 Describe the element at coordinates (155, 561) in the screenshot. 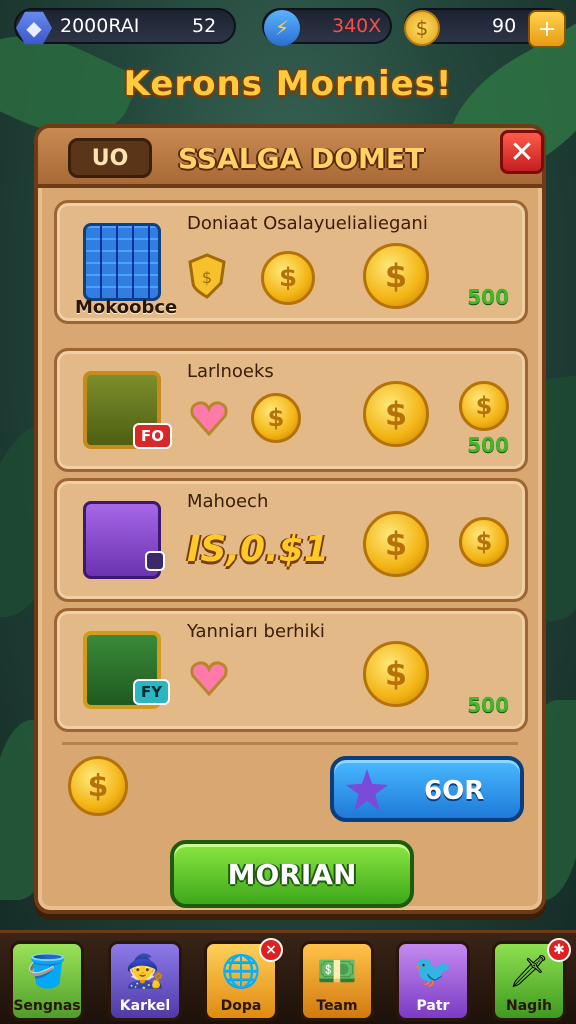

I see `lock-icon` at that location.